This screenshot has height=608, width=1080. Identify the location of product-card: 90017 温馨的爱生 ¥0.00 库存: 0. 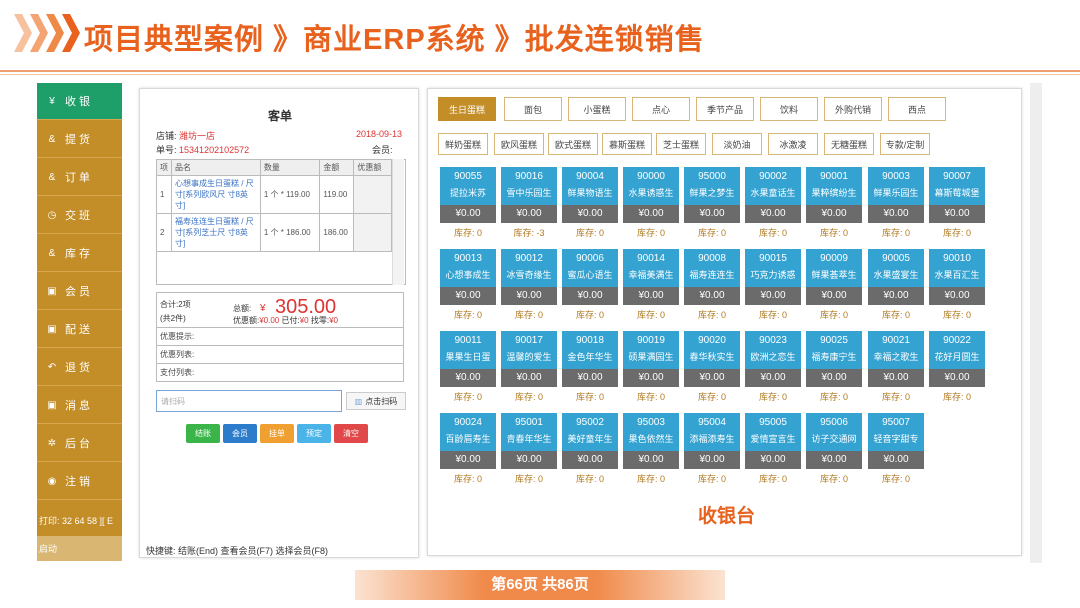
(529, 370).